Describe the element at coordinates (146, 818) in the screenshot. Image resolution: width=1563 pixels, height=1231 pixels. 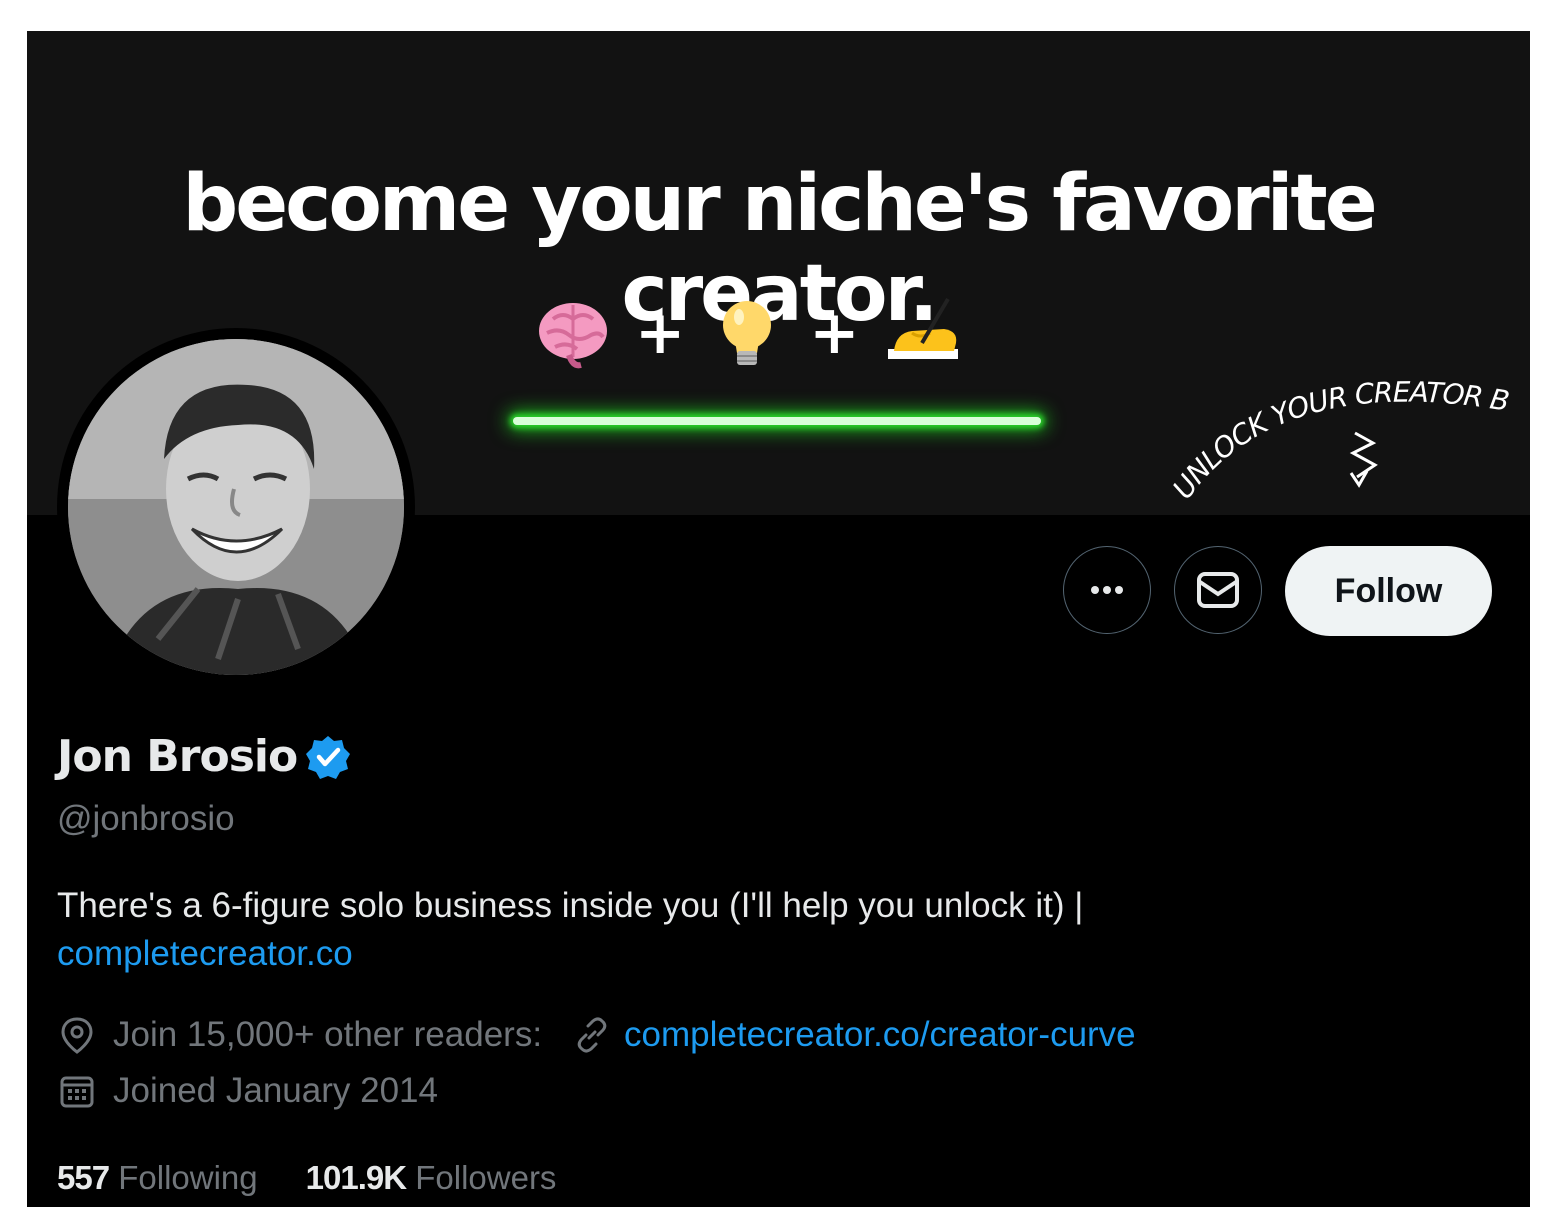
I see `handle: @jonbrosio` at that location.